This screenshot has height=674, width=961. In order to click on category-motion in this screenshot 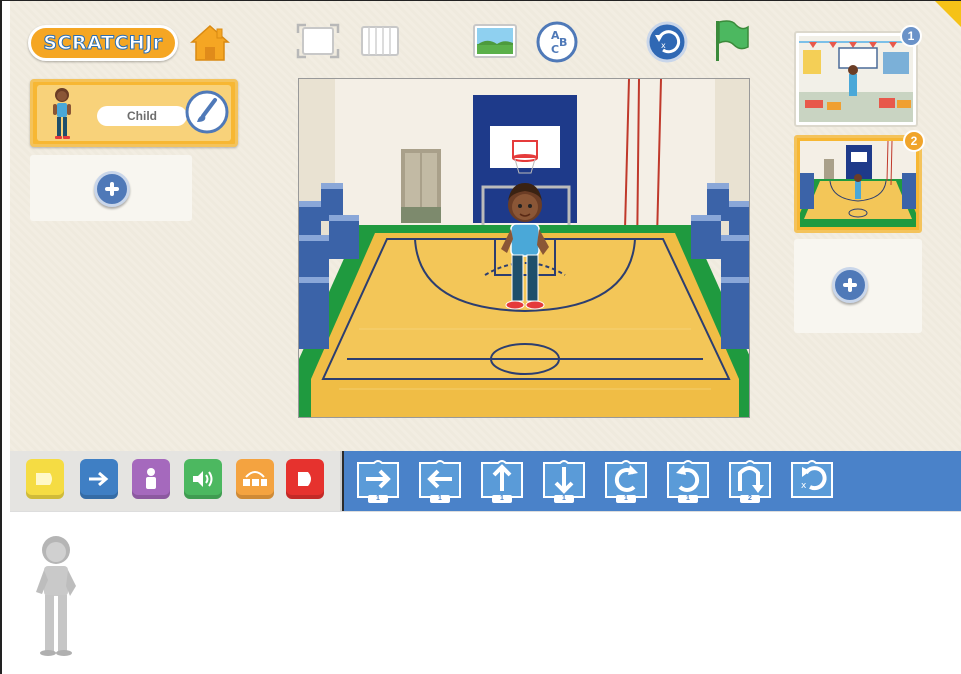, I will do `click(99, 479)`.